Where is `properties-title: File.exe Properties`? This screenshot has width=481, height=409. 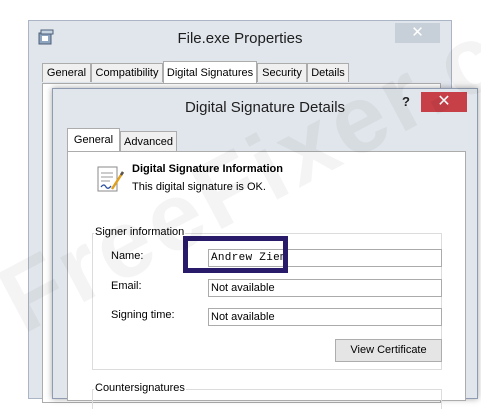 properties-title: File.exe Properties is located at coordinates (240, 38).